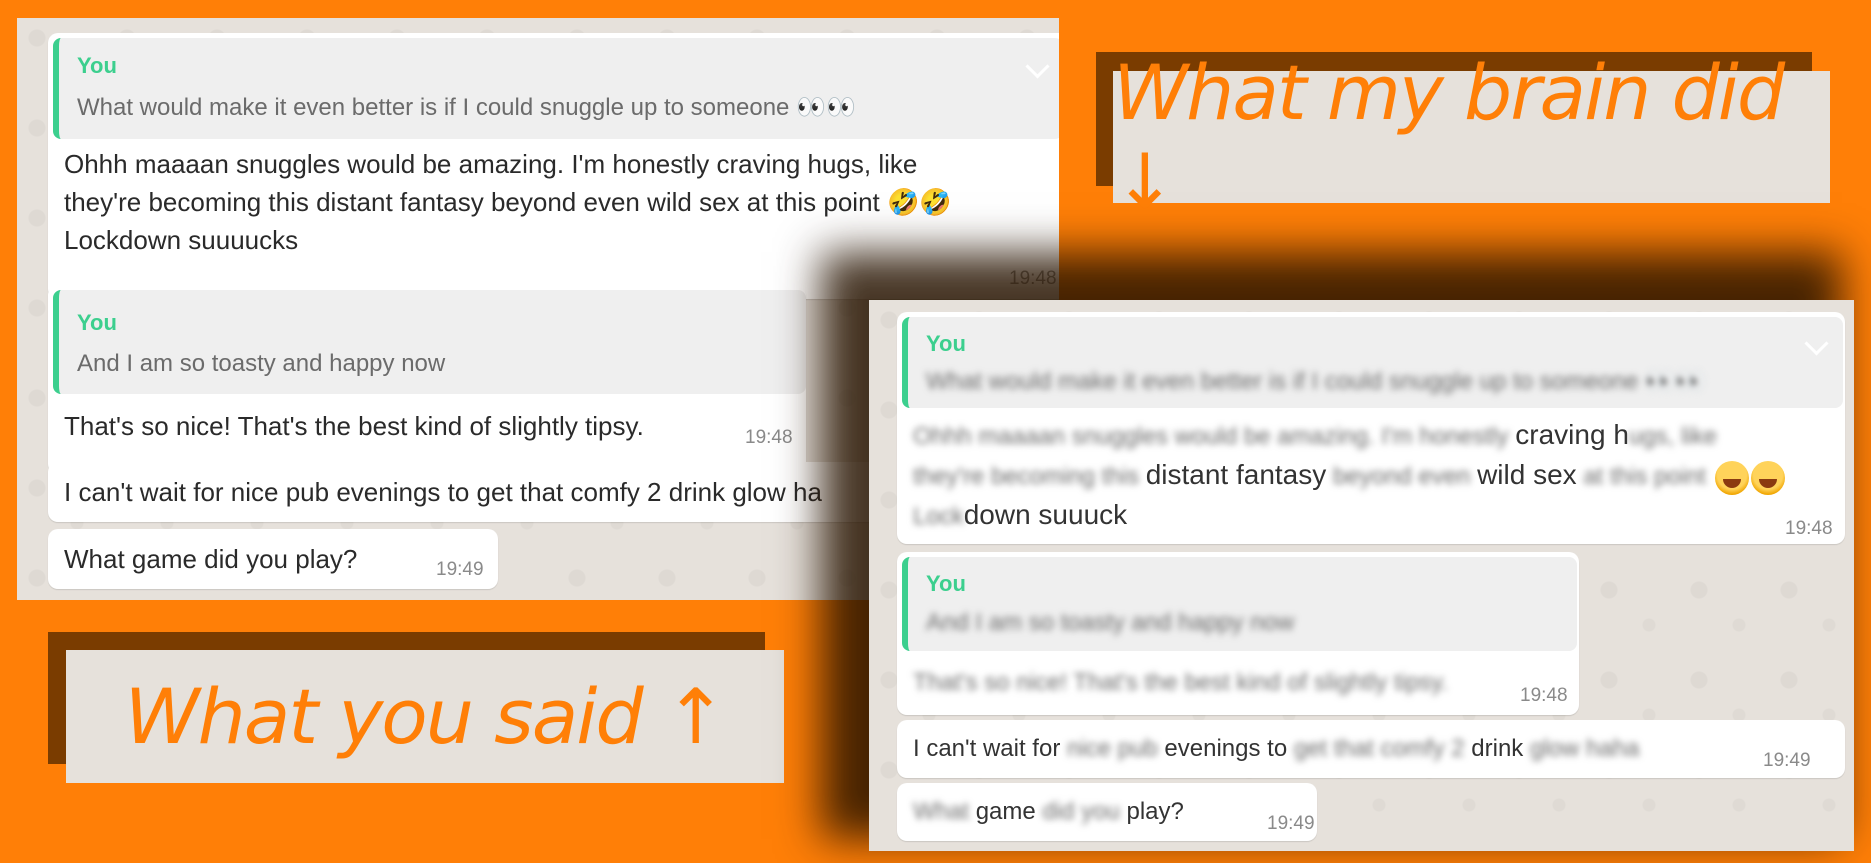  I want to click on blurred-text: get that comfy 2, so click(1379, 748).